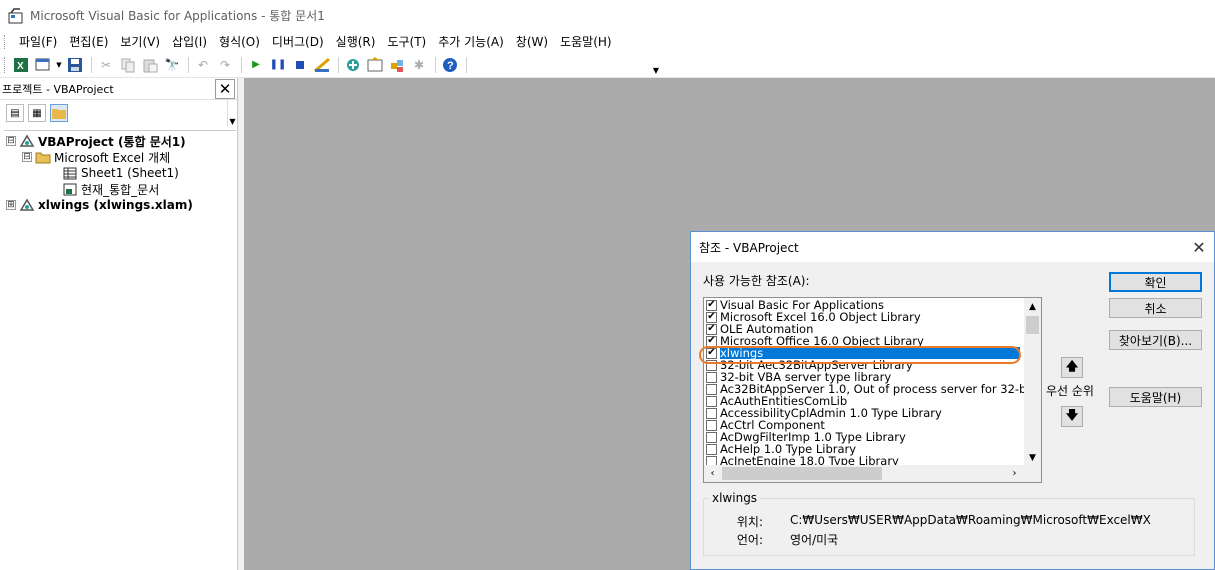 Image resolution: width=1215 pixels, height=570 pixels. What do you see at coordinates (471, 41) in the screenshot?
I see `menu-addins: 추가 기능(A)` at bounding box center [471, 41].